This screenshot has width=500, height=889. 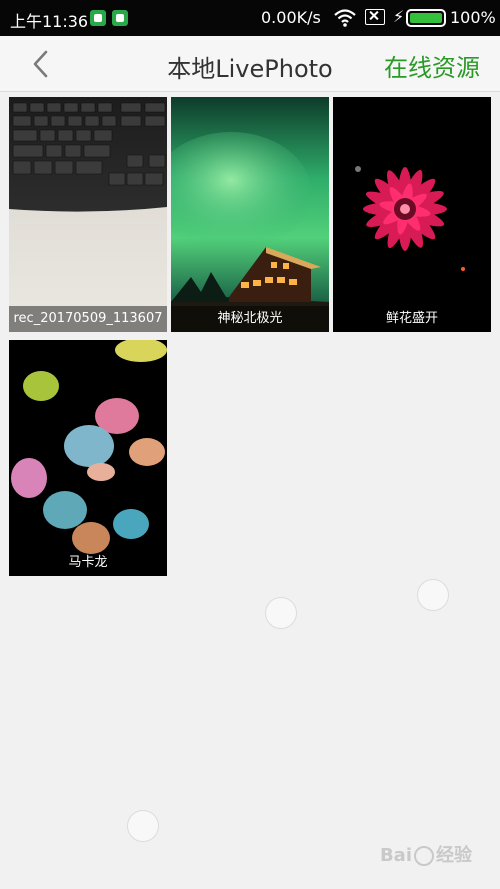 I want to click on aurora-photo-thumbnail, so click(x=250, y=214).